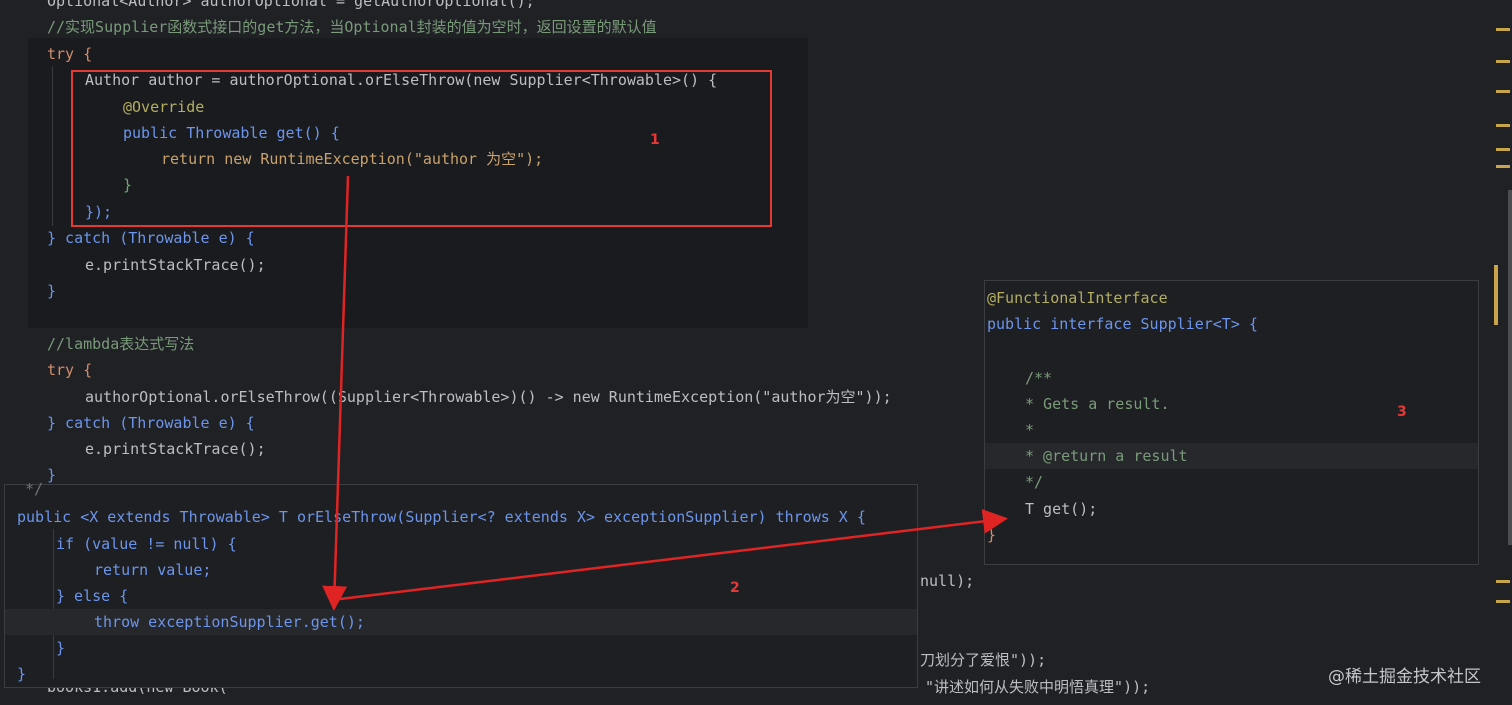 Image resolution: width=1512 pixels, height=705 pixels. Describe the element at coordinates (1034, 482) in the screenshot. I see `javadoc-close: */` at that location.